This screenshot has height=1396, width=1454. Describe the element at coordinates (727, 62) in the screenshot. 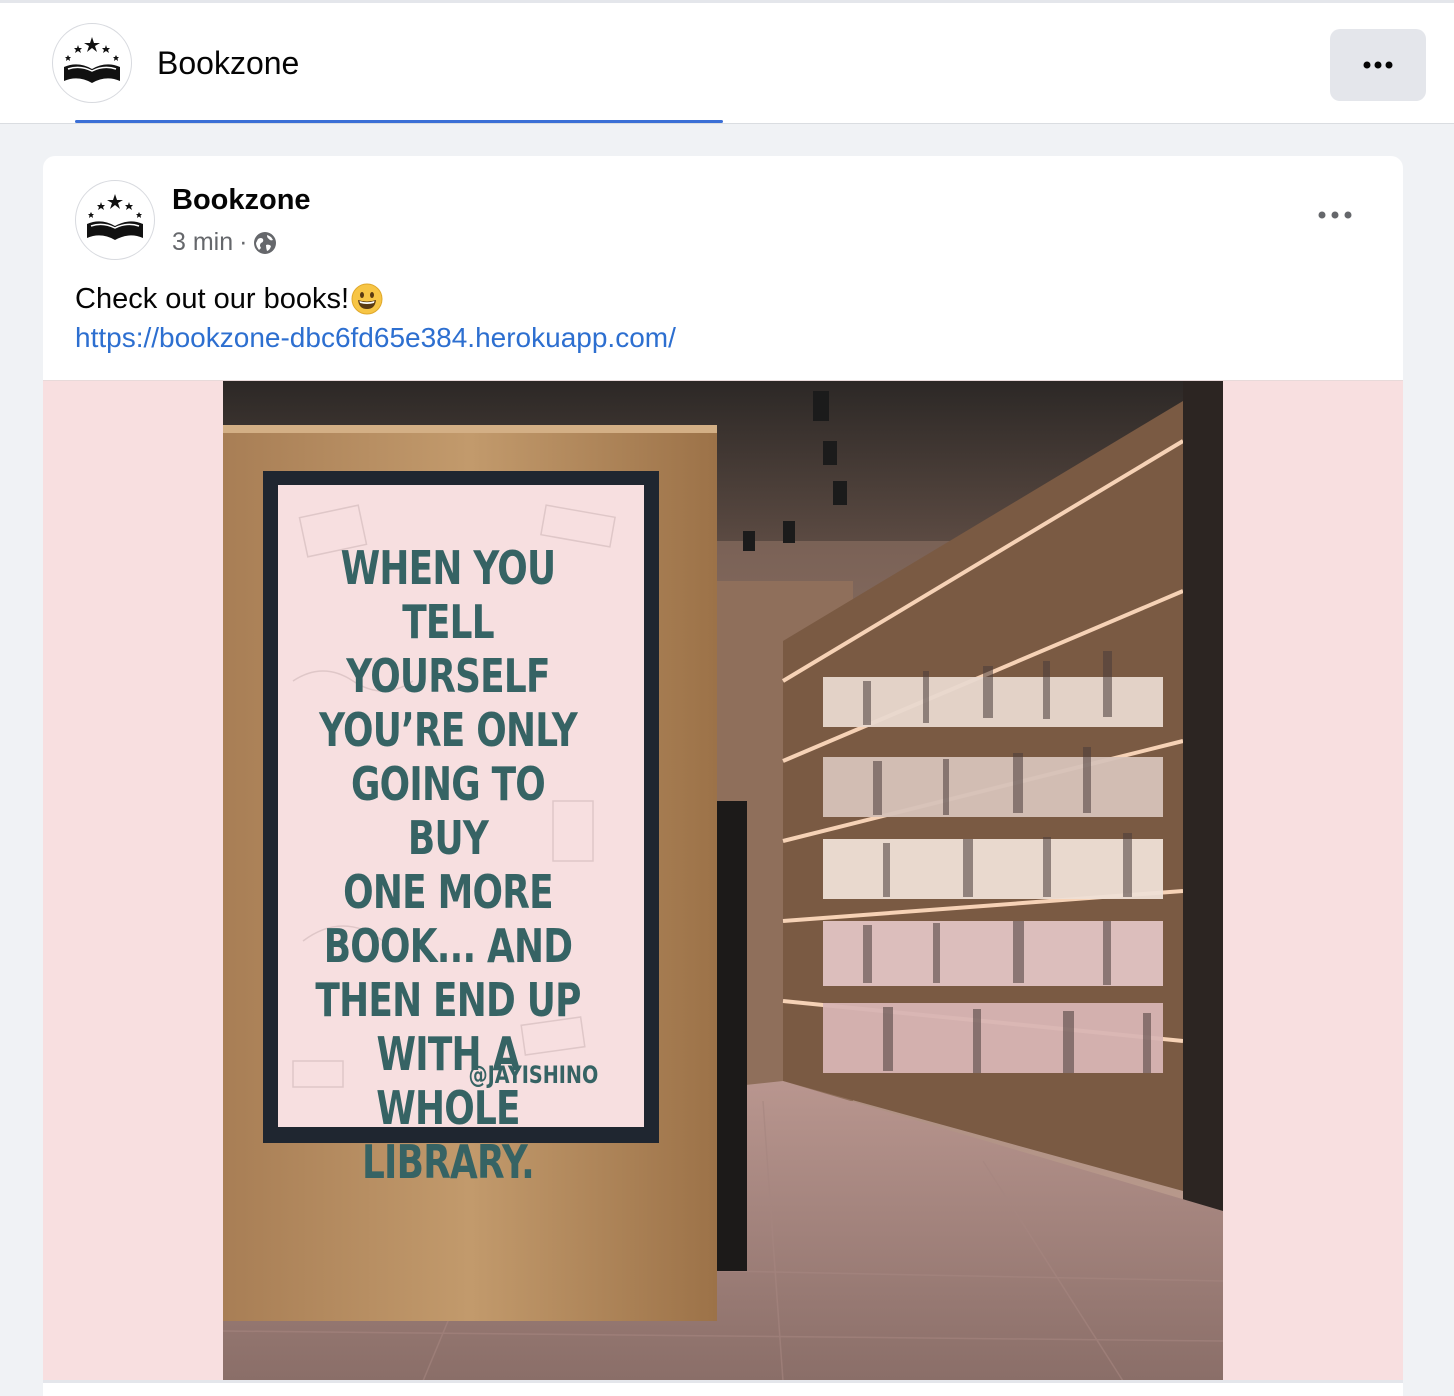

I see `page-header: Bookzone` at that location.